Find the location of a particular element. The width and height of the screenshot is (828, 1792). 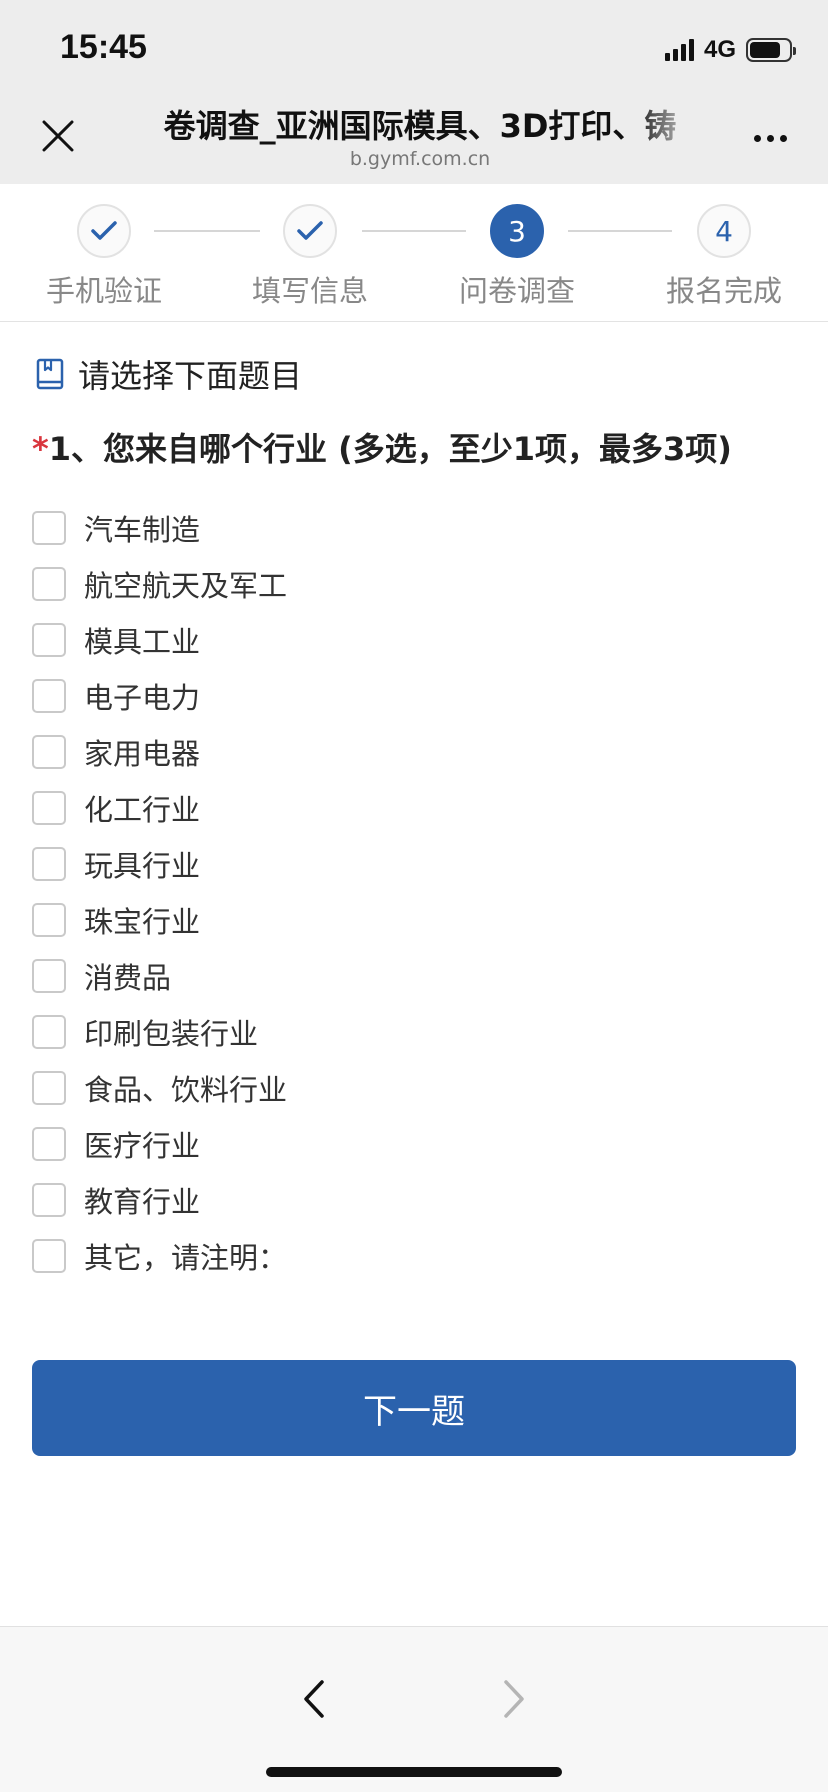

more-button is located at coordinates (770, 138).